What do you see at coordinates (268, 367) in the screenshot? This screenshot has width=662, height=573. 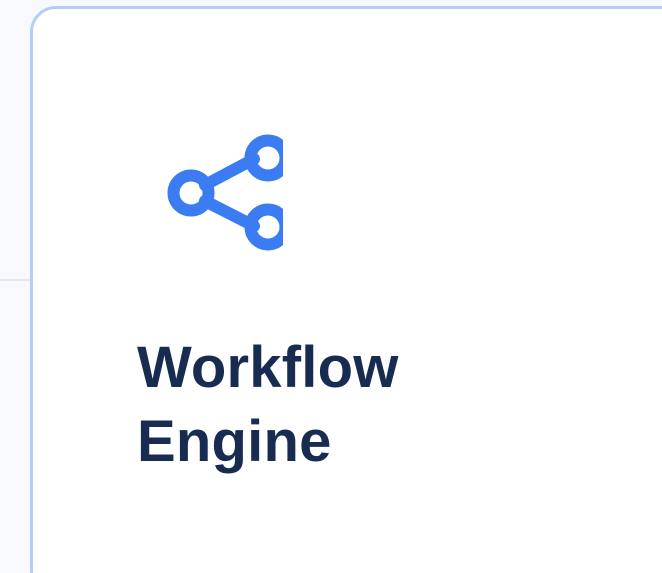 I see `card-title-line-1: Workflow` at bounding box center [268, 367].